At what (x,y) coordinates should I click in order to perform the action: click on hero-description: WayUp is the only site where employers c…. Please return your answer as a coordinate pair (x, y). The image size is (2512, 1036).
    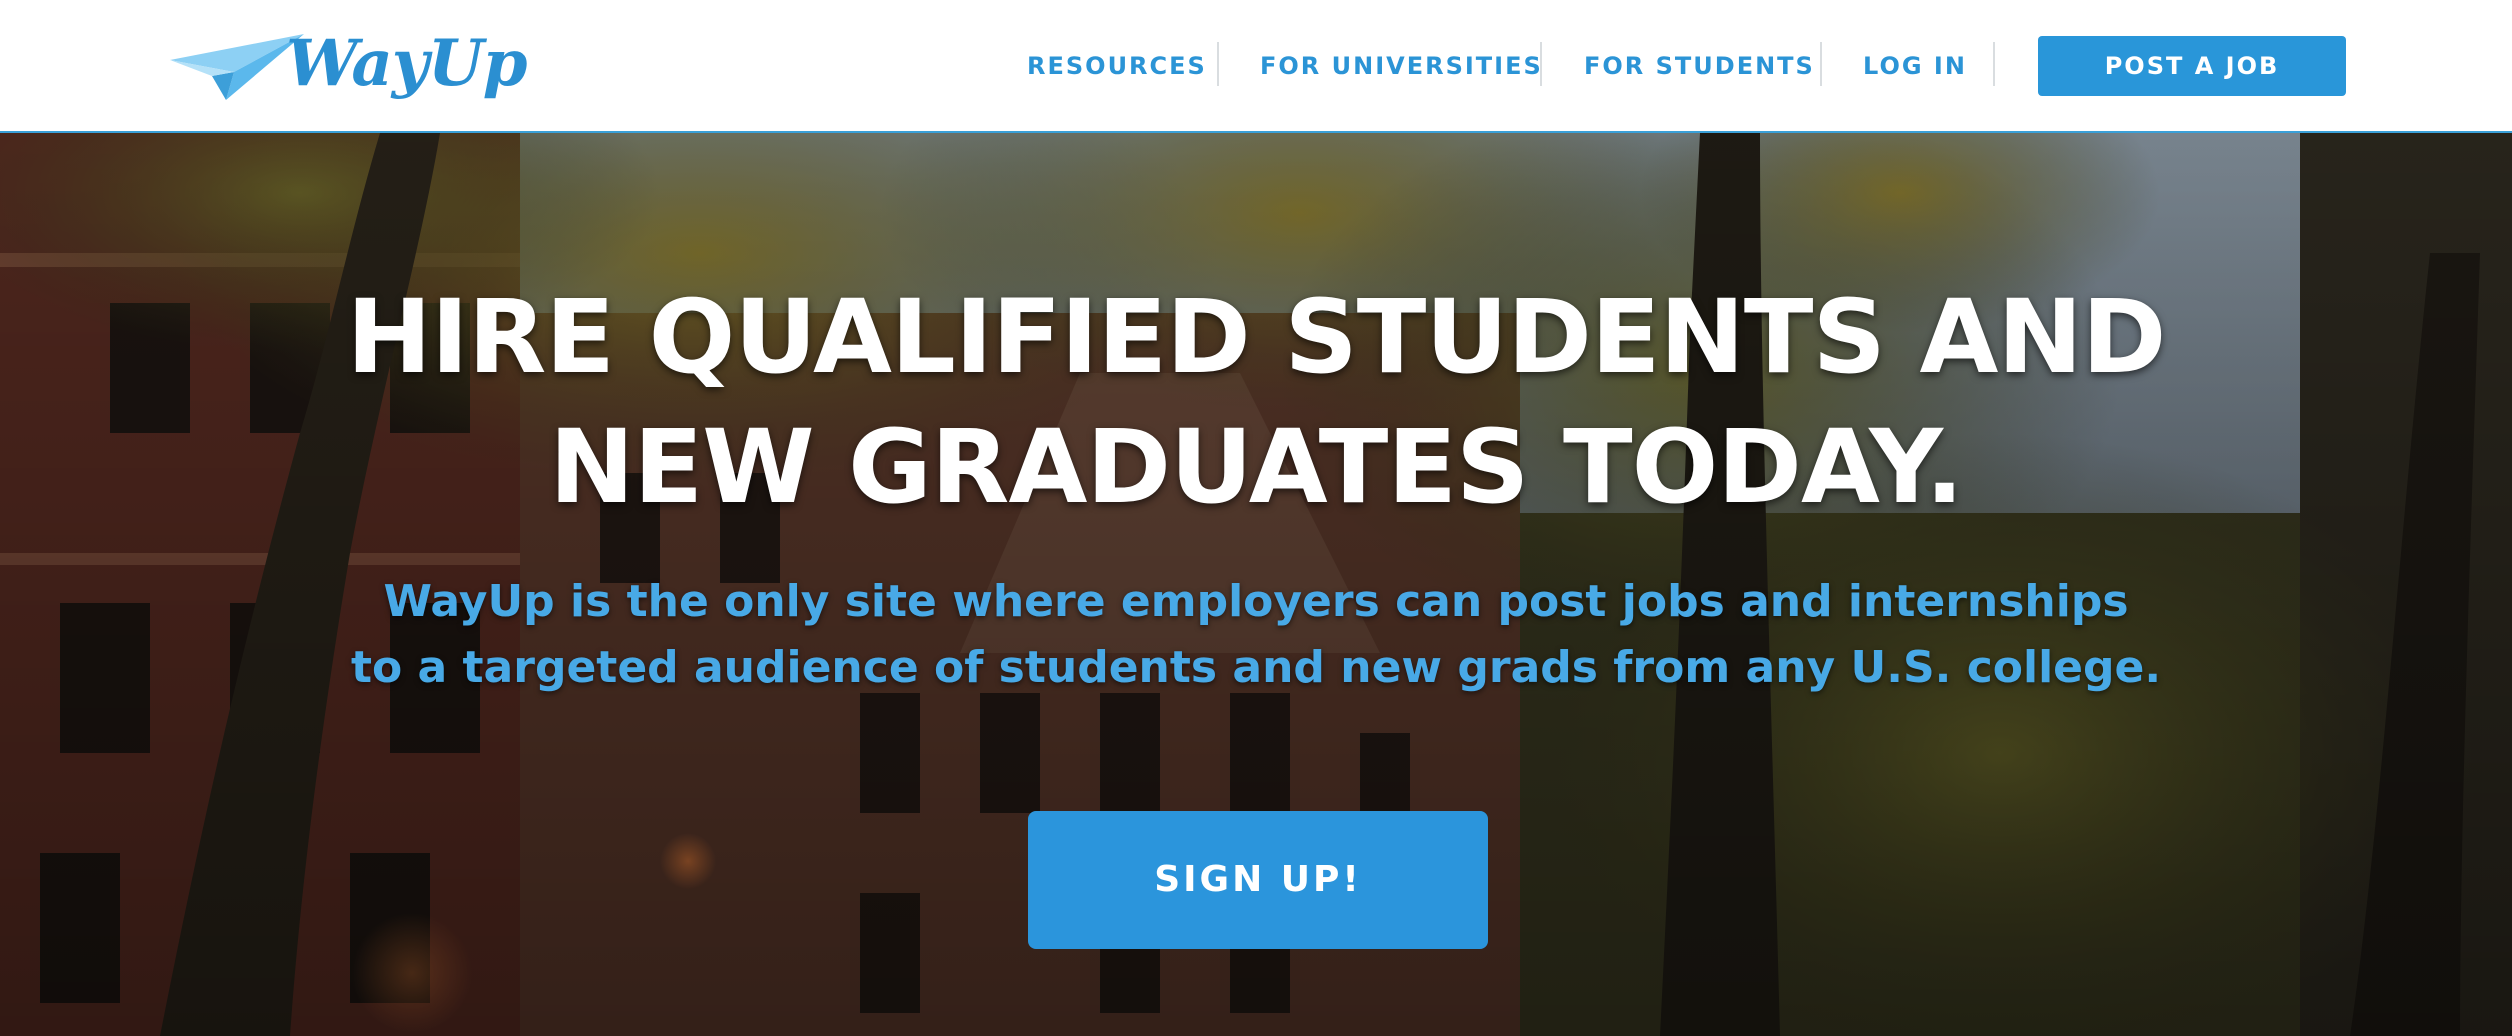
    Looking at the image, I should click on (1256, 635).